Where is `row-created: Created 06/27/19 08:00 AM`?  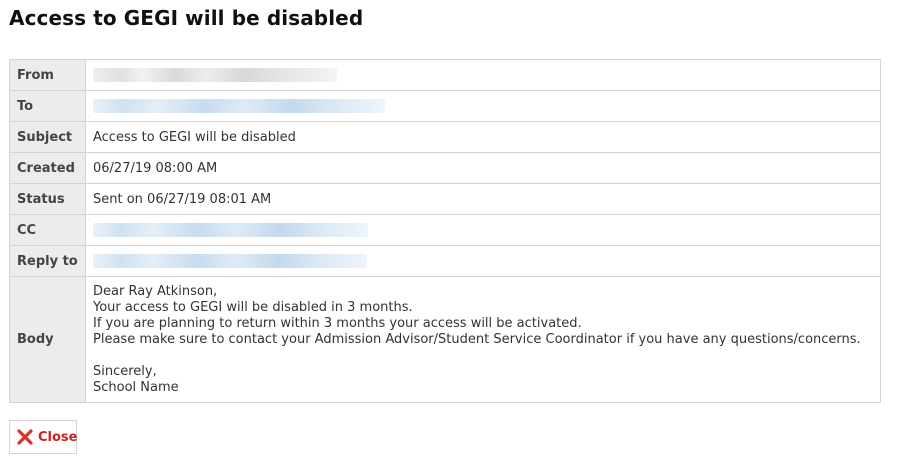
row-created: Created 06/27/19 08:00 AM is located at coordinates (445, 168).